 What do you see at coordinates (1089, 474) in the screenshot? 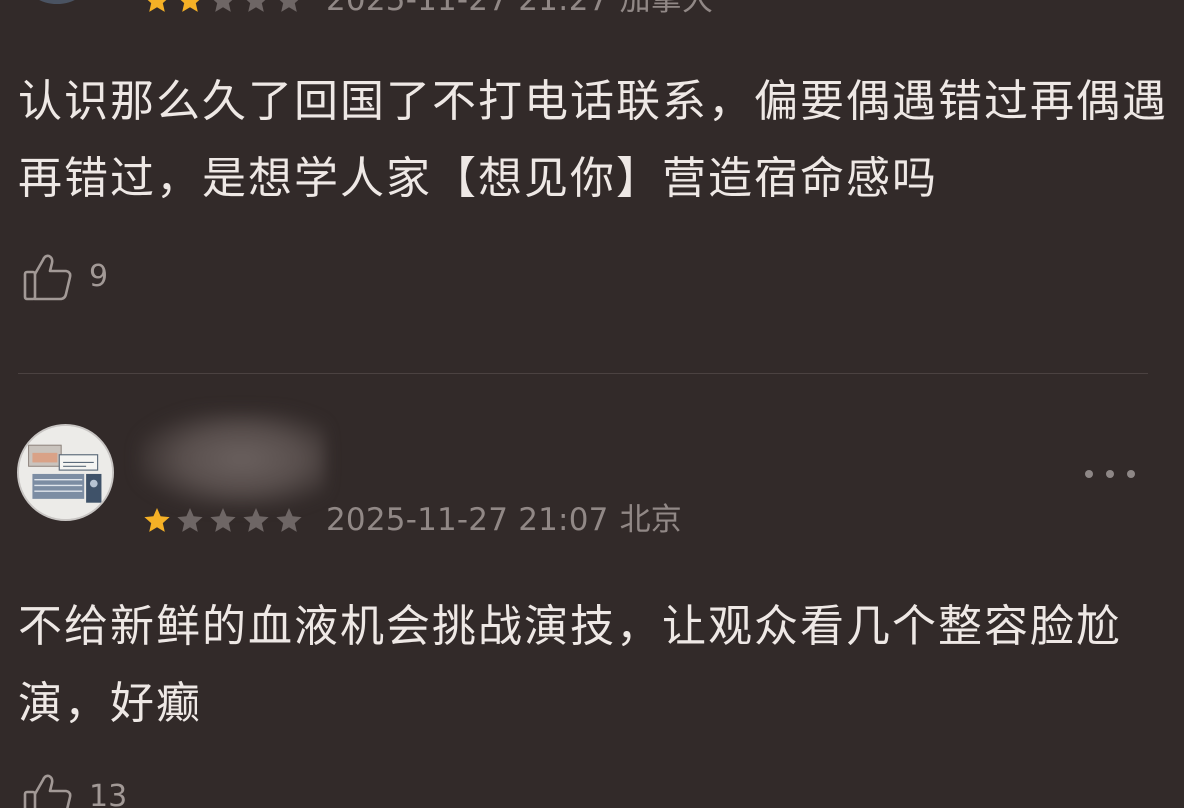
I see `more-dots-icon` at bounding box center [1089, 474].